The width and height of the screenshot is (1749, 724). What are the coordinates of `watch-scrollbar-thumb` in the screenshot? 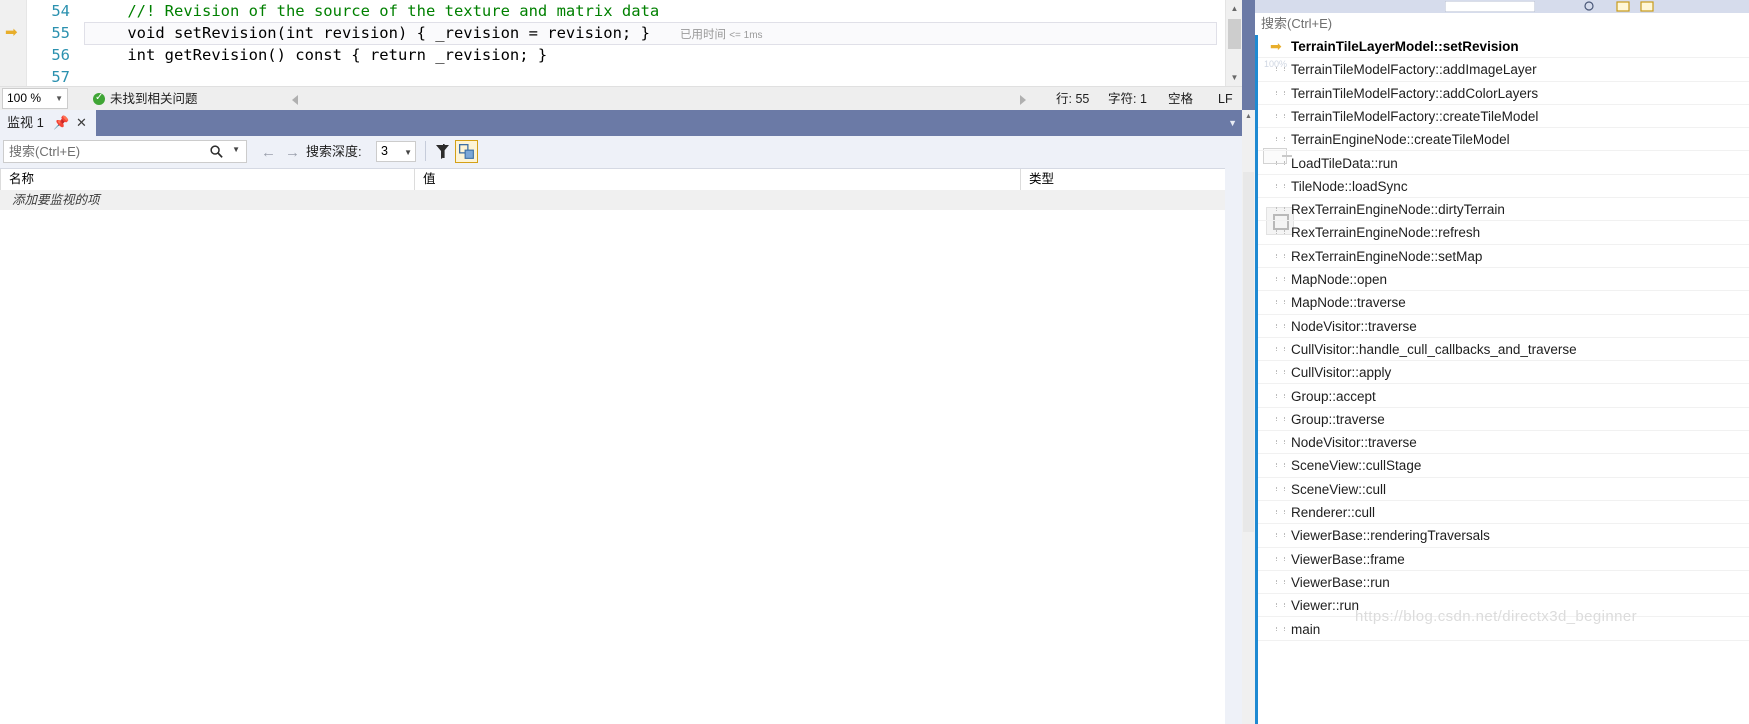 It's located at (1248, 352).